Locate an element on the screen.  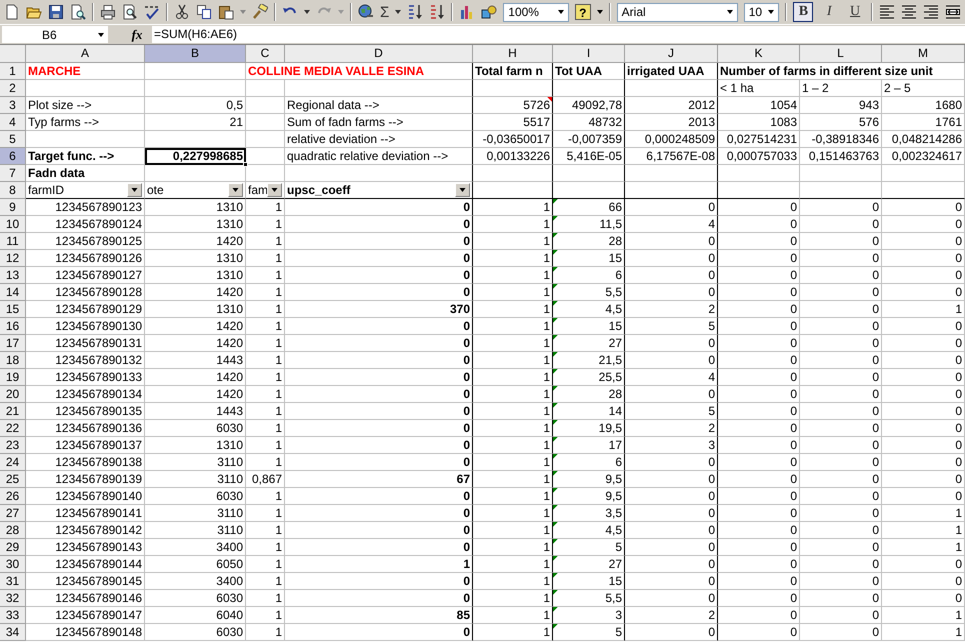
column-header: D is located at coordinates (379, 54).